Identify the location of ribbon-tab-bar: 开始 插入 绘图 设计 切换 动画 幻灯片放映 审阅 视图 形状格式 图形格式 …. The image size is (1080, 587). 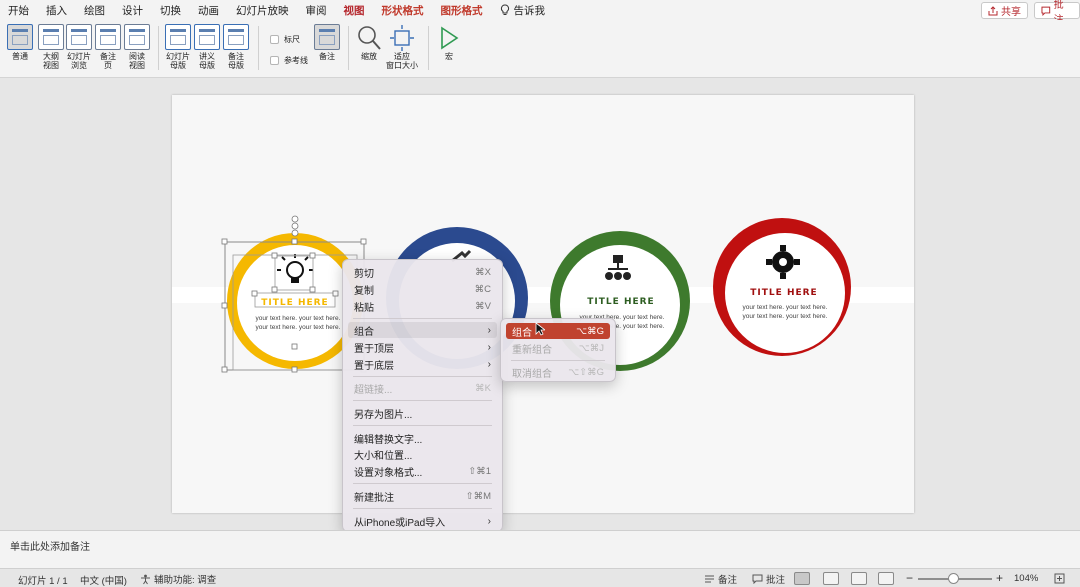
(540, 10).